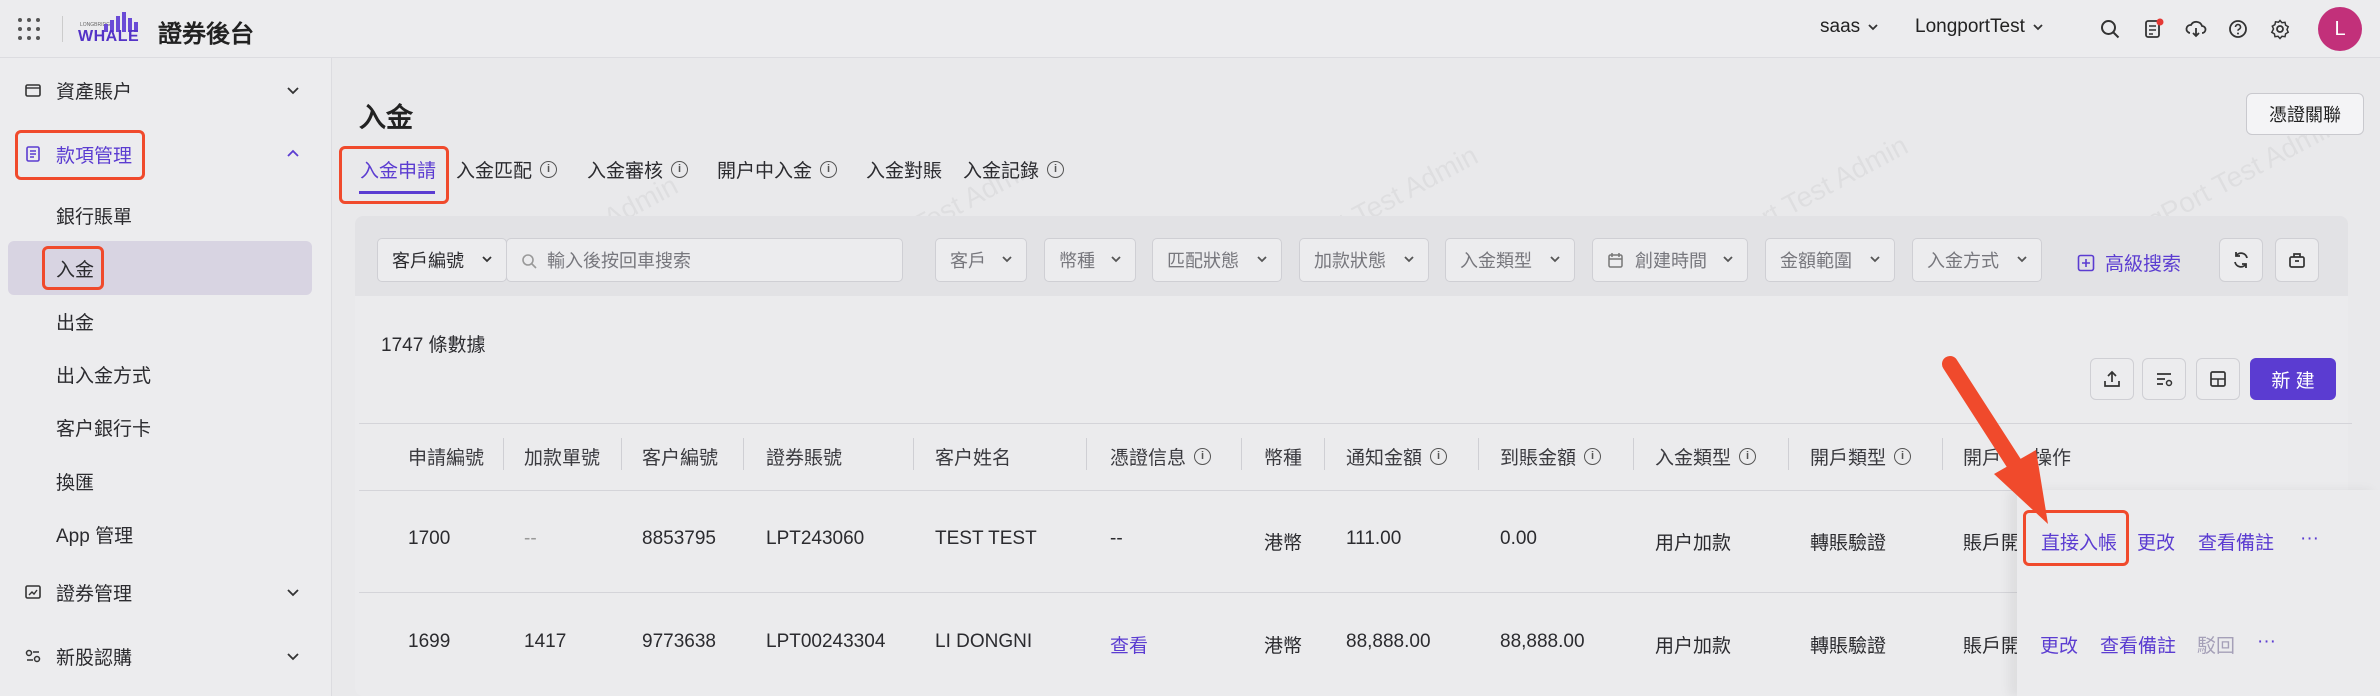 This screenshot has width=2380, height=696. What do you see at coordinates (386, 118) in the screenshot?
I see `page-title: 入金` at bounding box center [386, 118].